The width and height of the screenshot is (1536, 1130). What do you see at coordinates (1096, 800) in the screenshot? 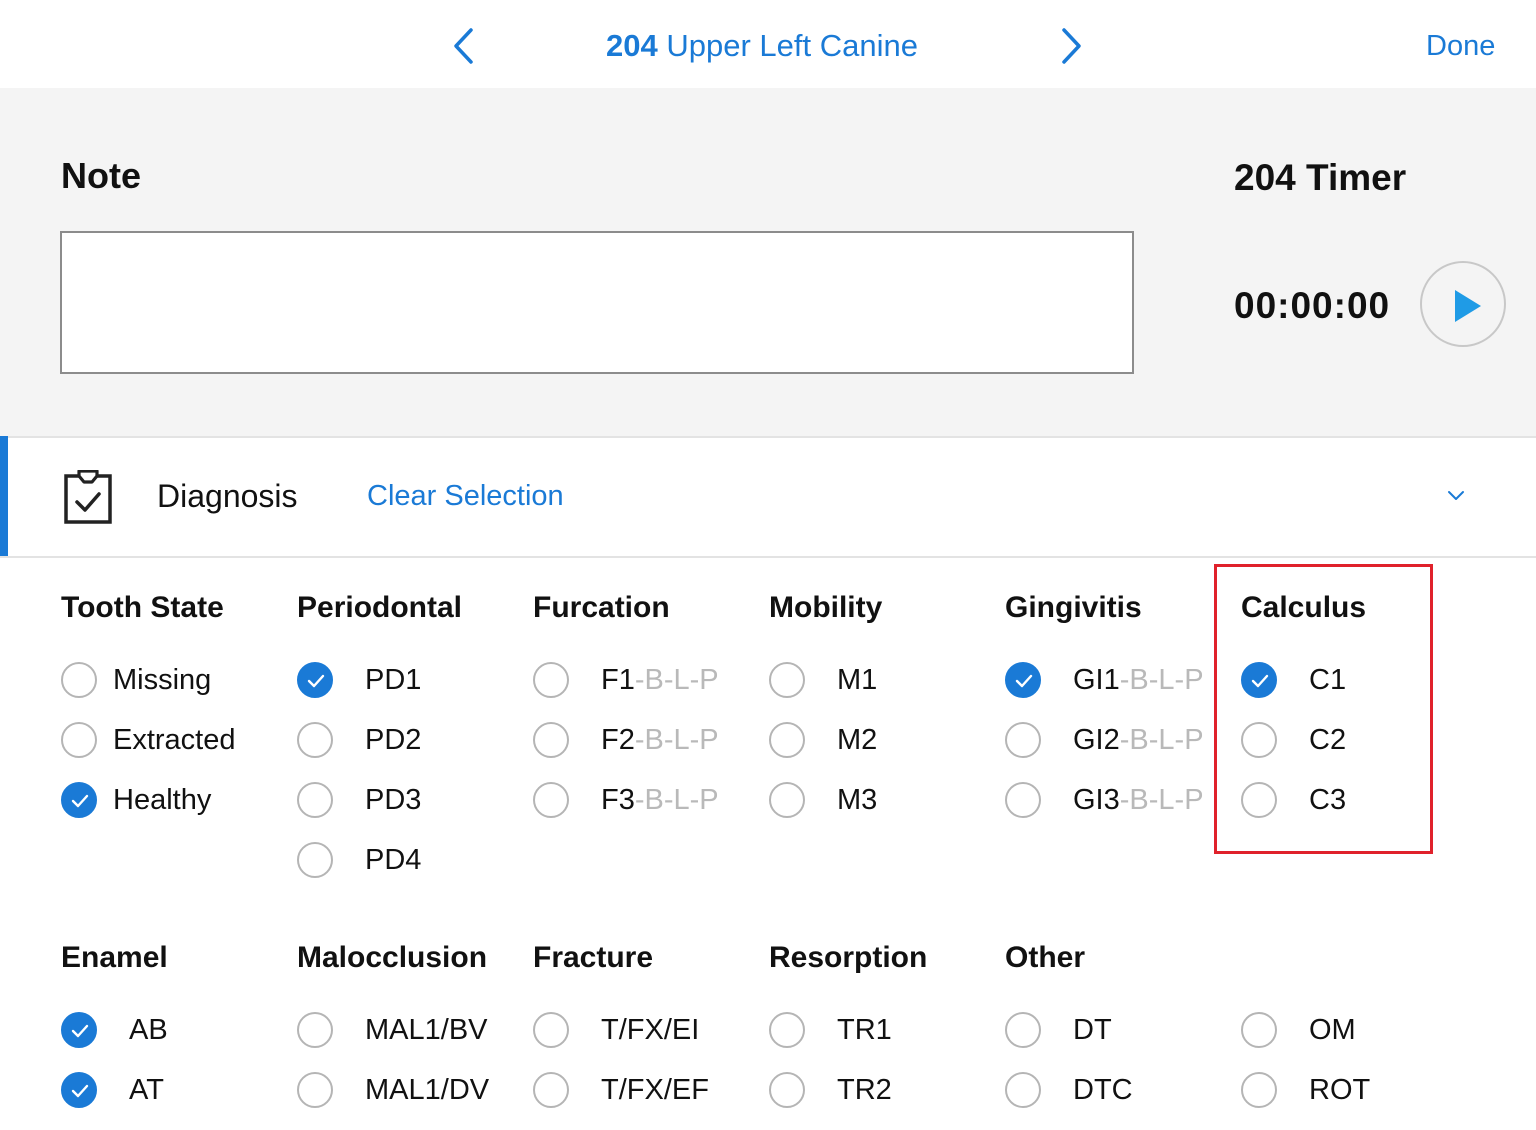
I see `option-label-text: GI3` at bounding box center [1096, 800].